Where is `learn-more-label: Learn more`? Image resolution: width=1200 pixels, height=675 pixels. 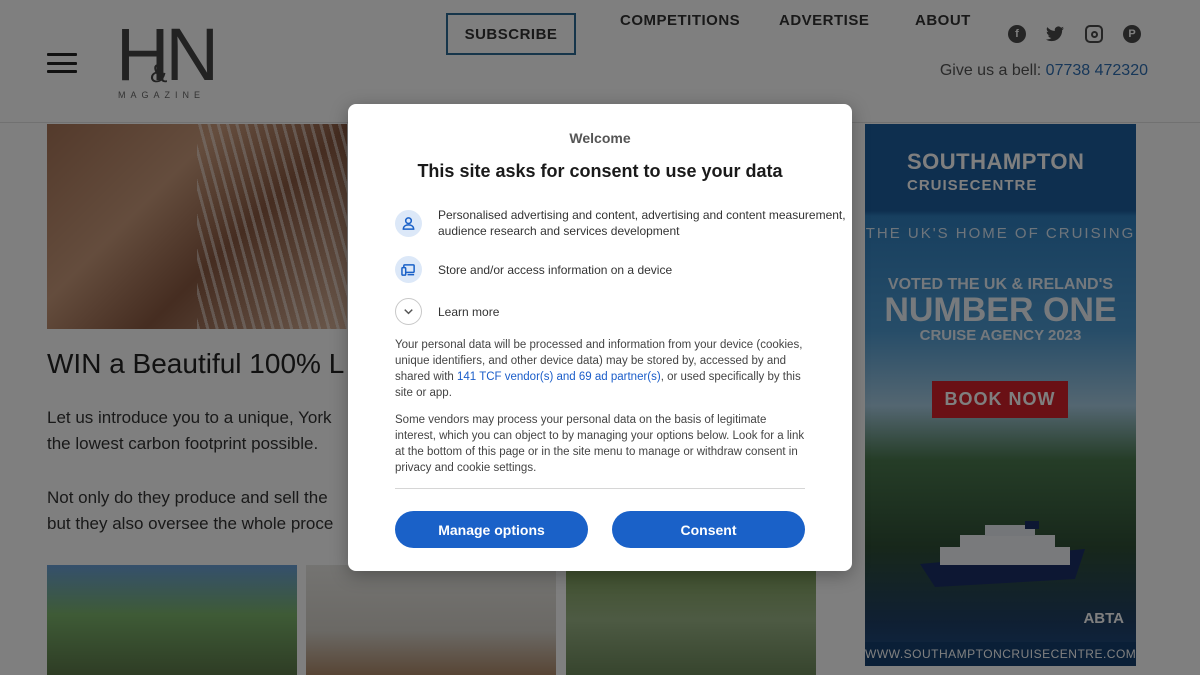
learn-more-label: Learn more is located at coordinates (468, 312).